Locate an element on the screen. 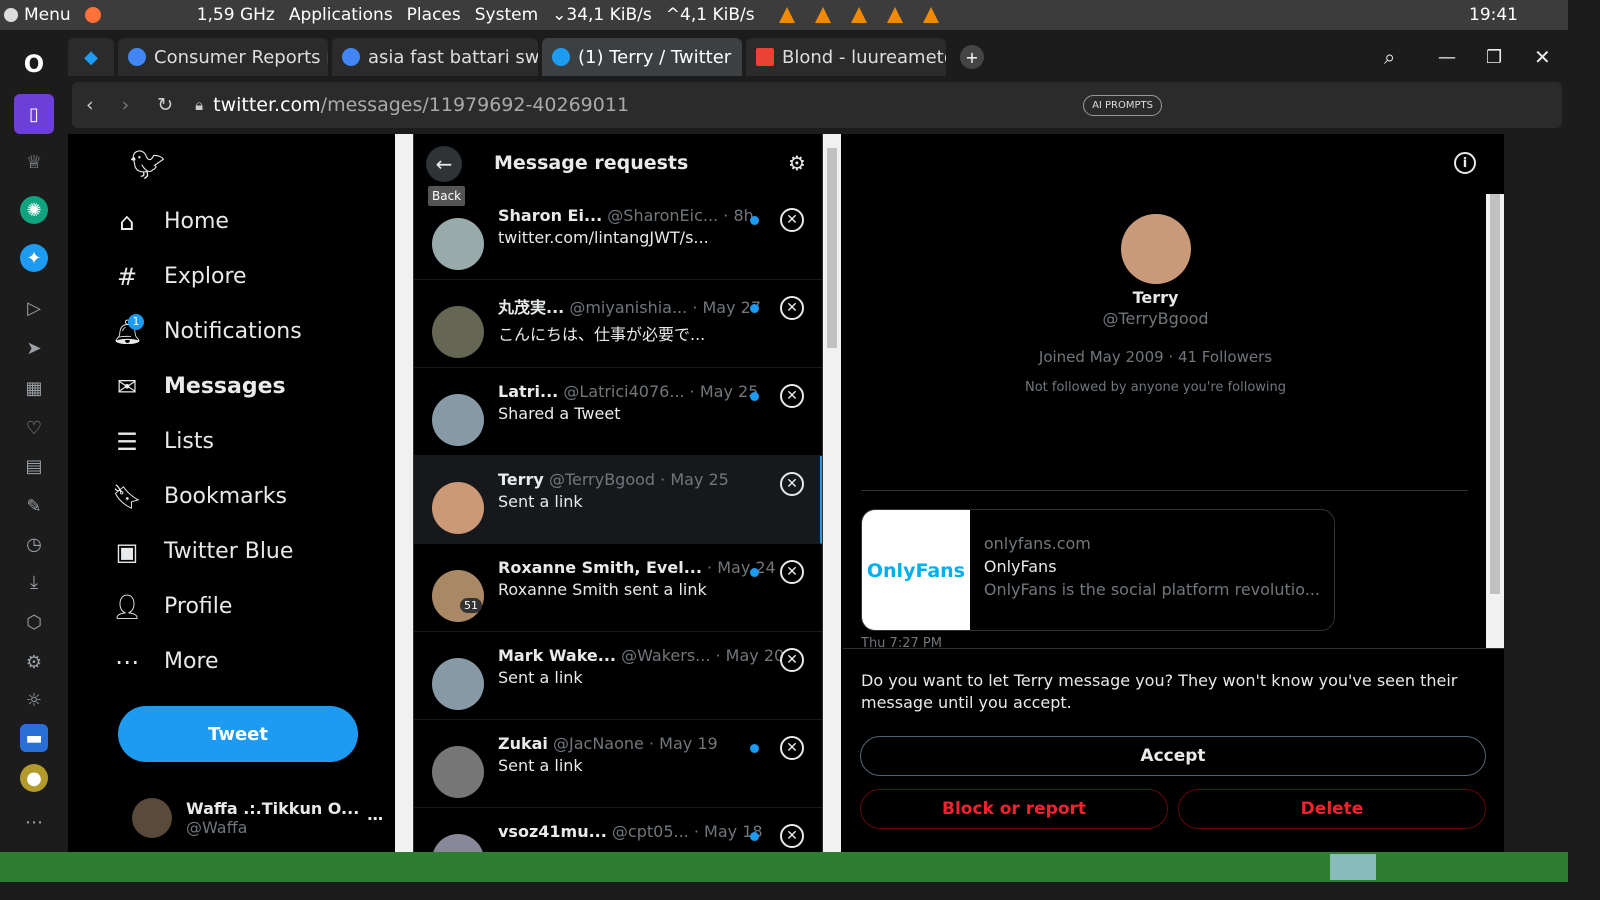 Image resolution: width=1600 pixels, height=900 pixels. clock: 19:41 is located at coordinates (1493, 15).